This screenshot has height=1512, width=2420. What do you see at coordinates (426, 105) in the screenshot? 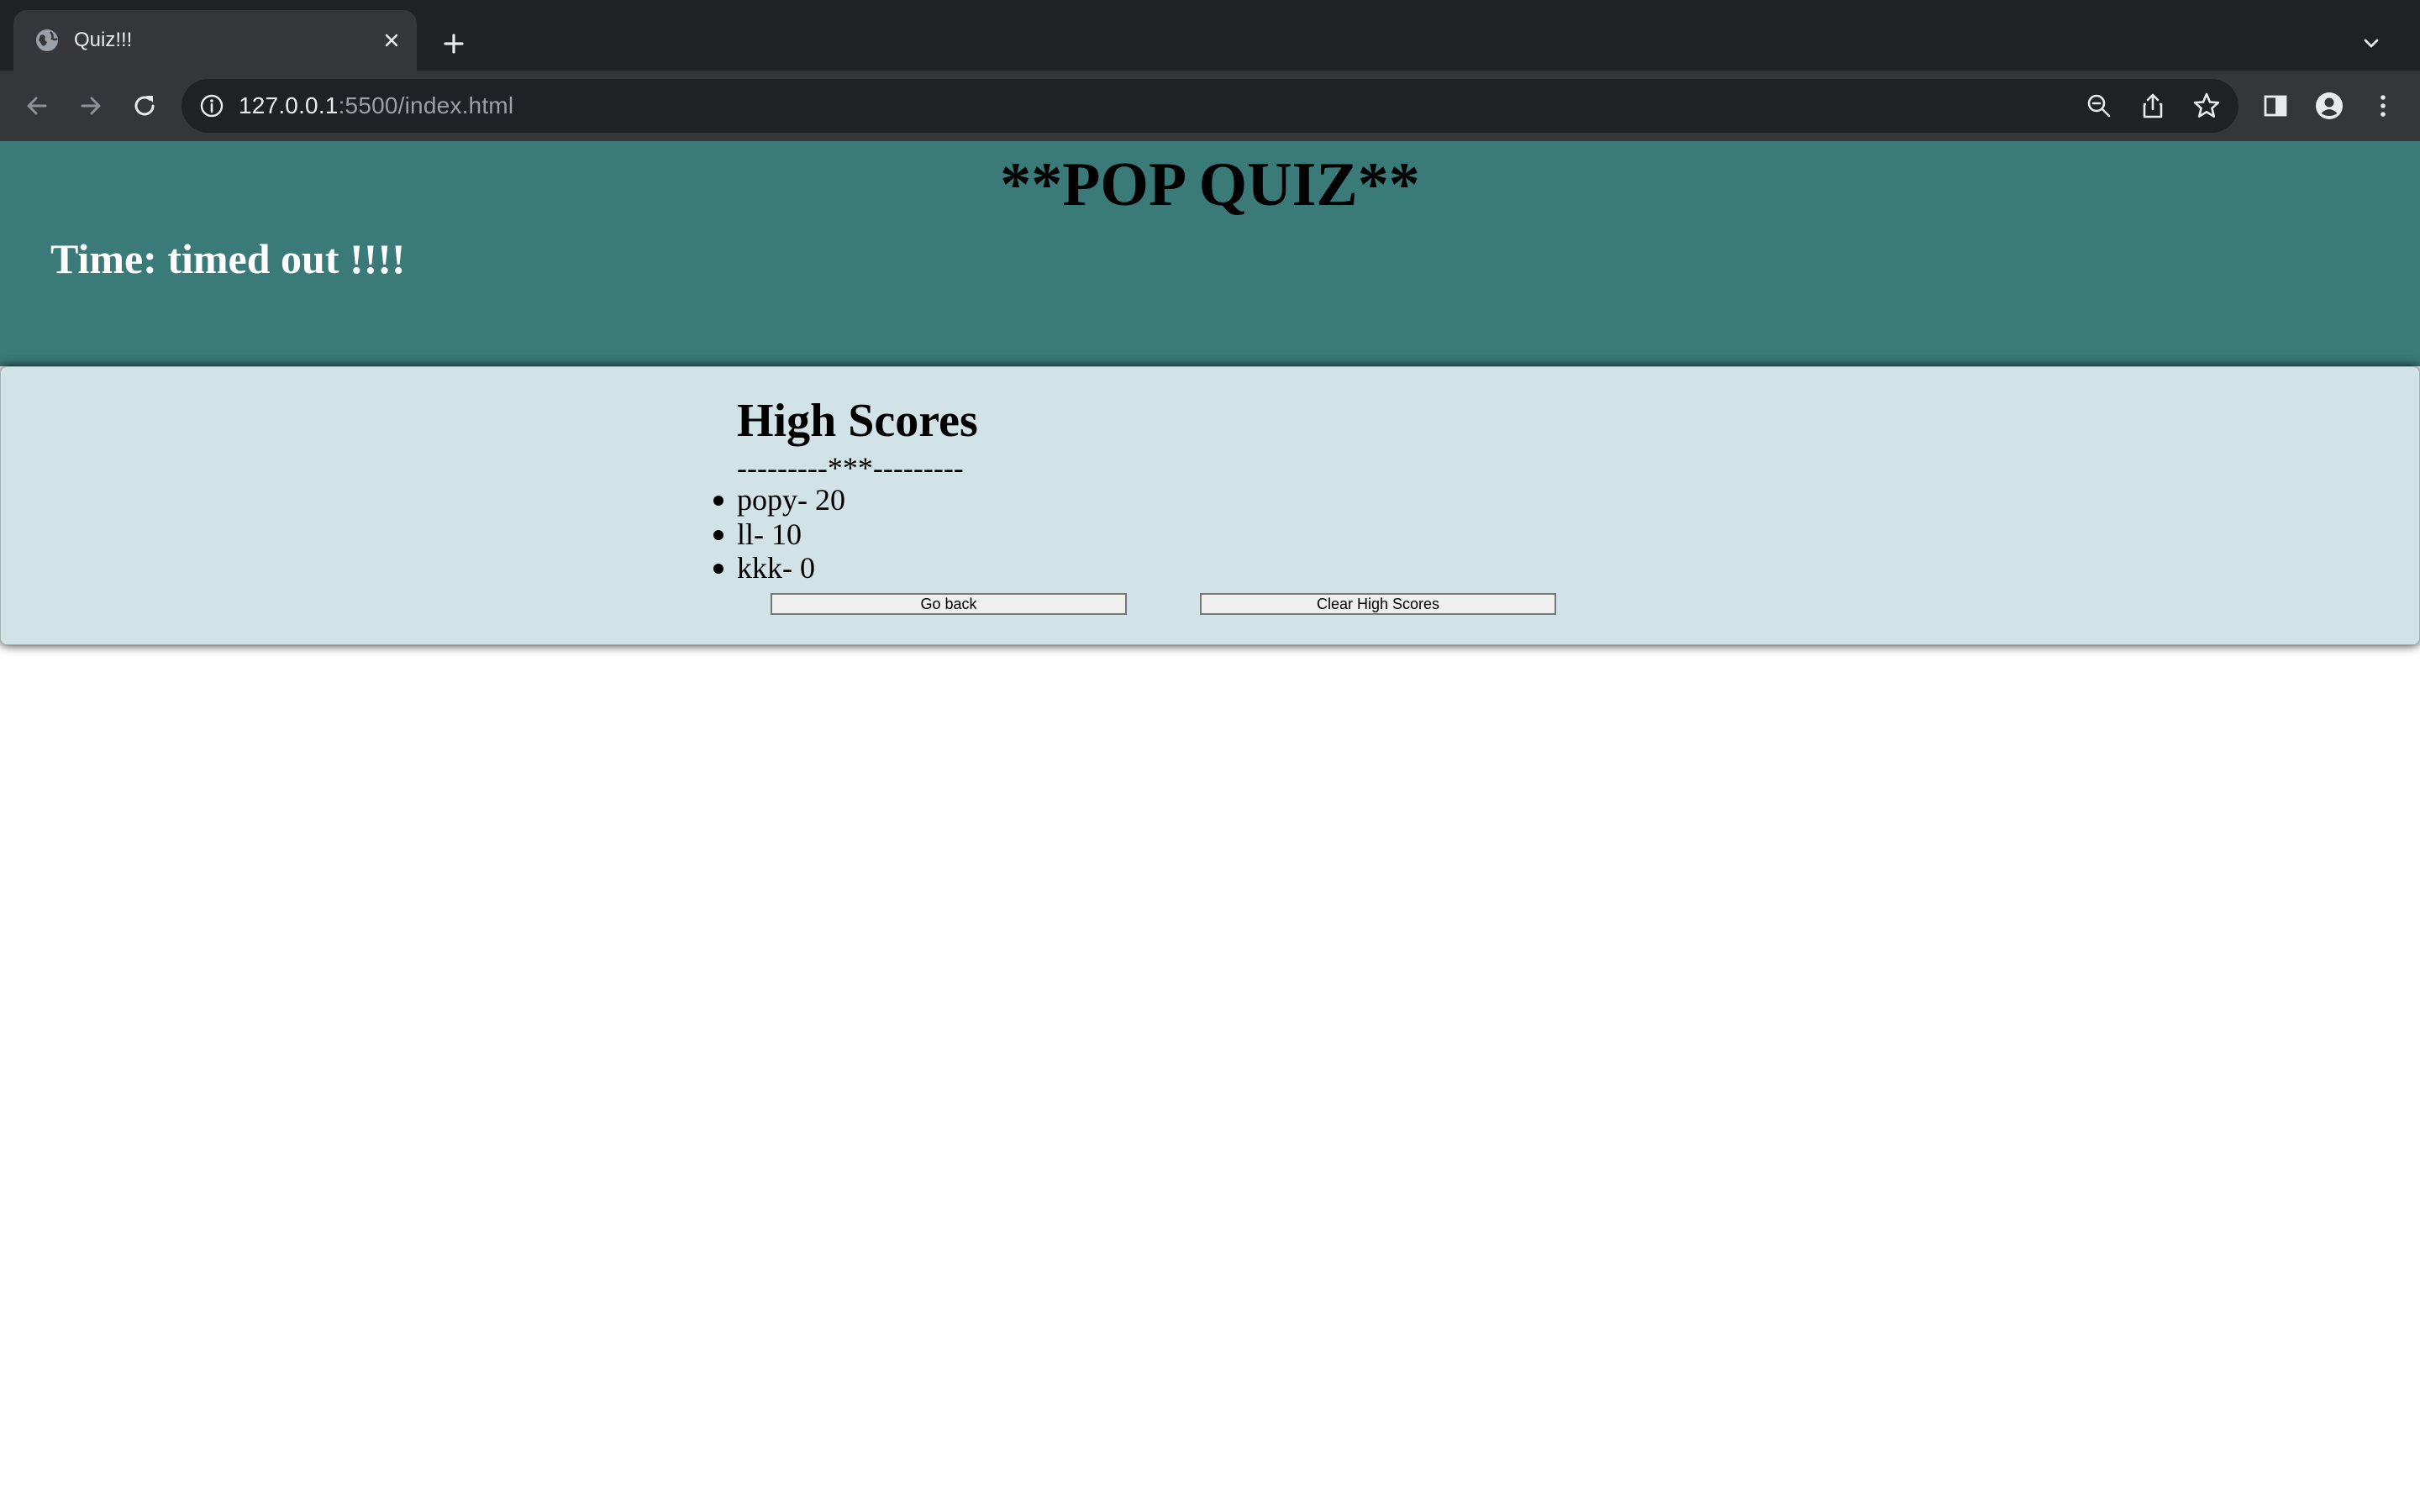
I see `url-path: :5500/index.html` at bounding box center [426, 105].